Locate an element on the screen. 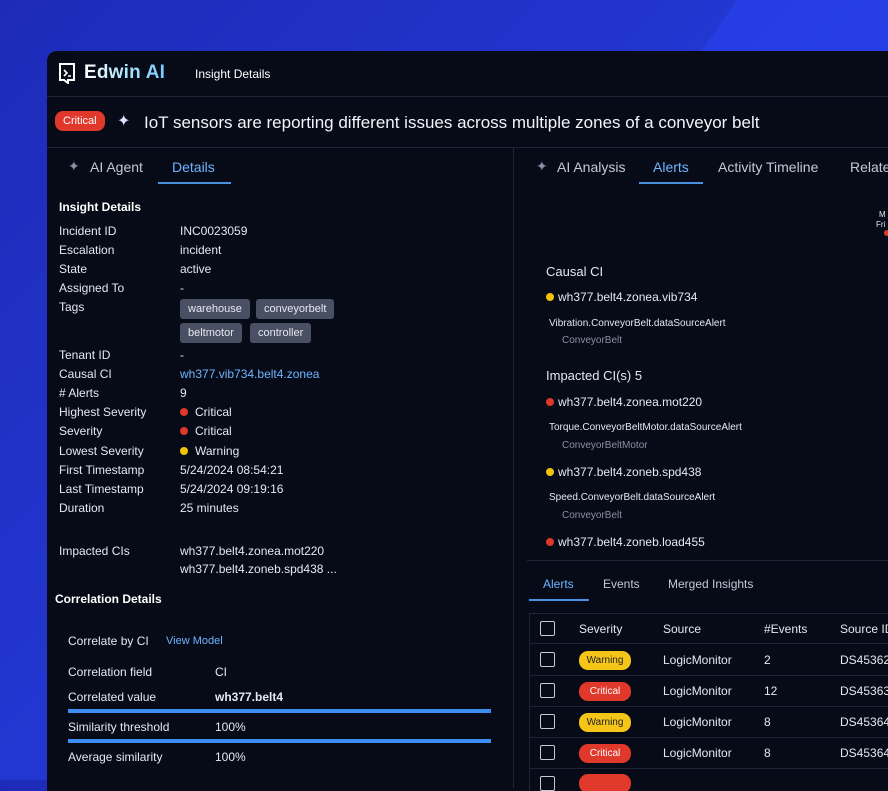 Image resolution: width=888 pixels, height=791 pixels. tag-chip: warehouse is located at coordinates (215, 309).